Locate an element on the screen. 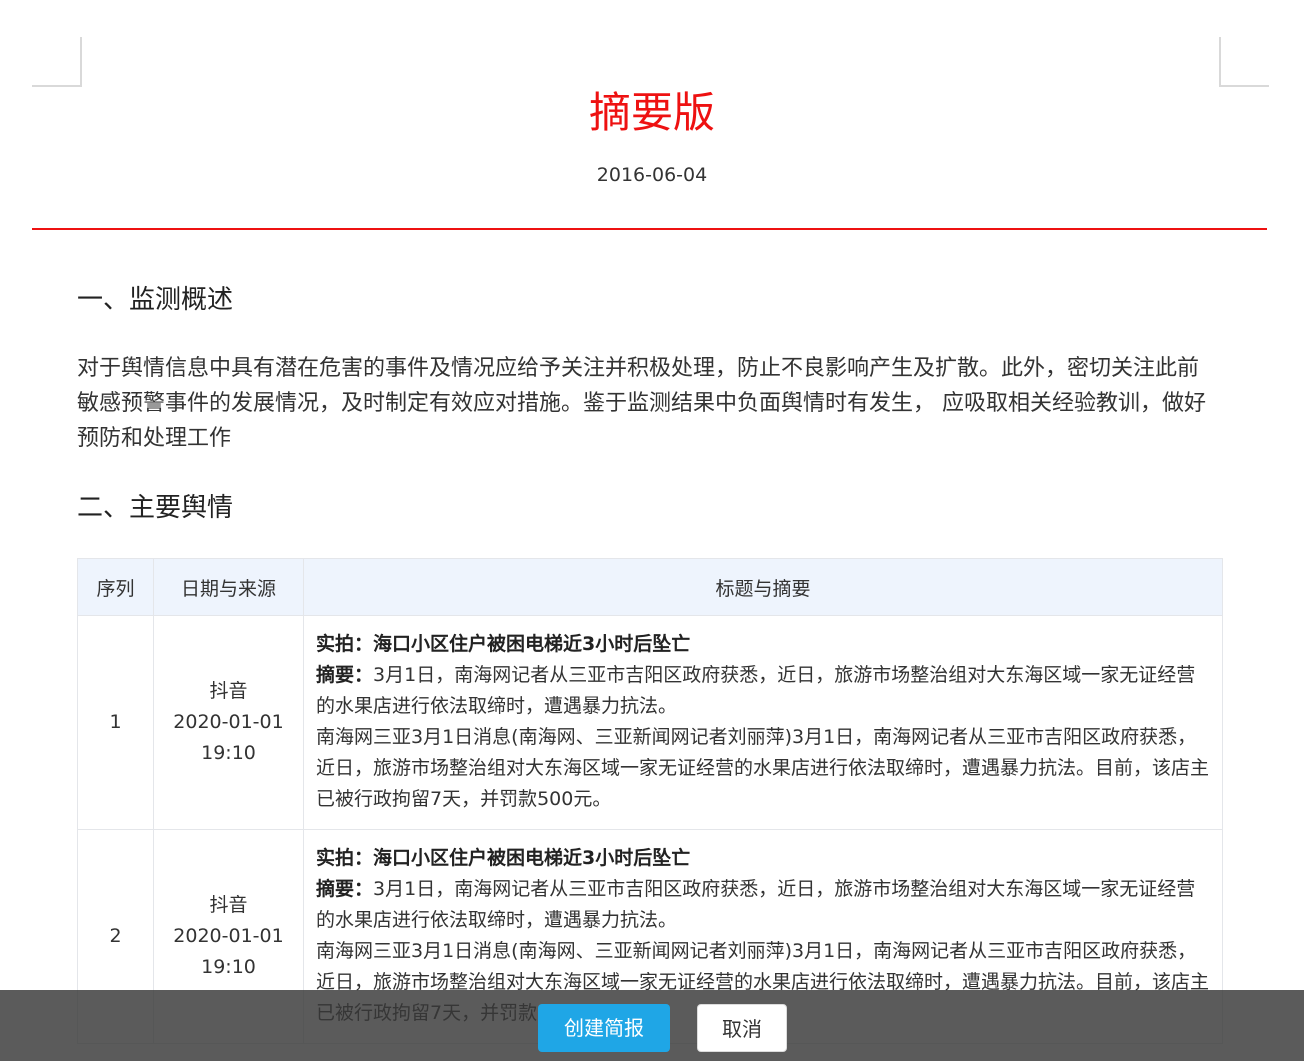 Image resolution: width=1304 pixels, height=1061 pixels. column-header-date-source: 日期与来源 is located at coordinates (228, 587).